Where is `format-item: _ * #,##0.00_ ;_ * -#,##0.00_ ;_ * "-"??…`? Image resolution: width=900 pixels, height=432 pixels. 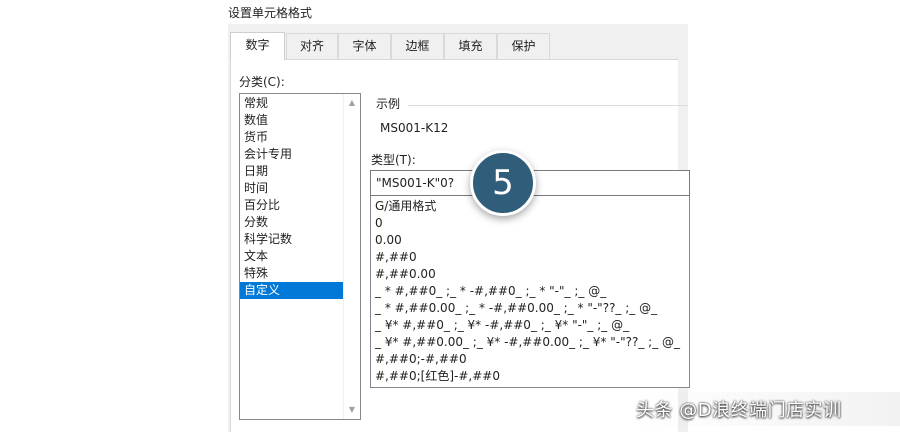 format-item: _ * #,##0.00_ ;_ * -#,##0.00_ ;_ * "-"??… is located at coordinates (516, 308).